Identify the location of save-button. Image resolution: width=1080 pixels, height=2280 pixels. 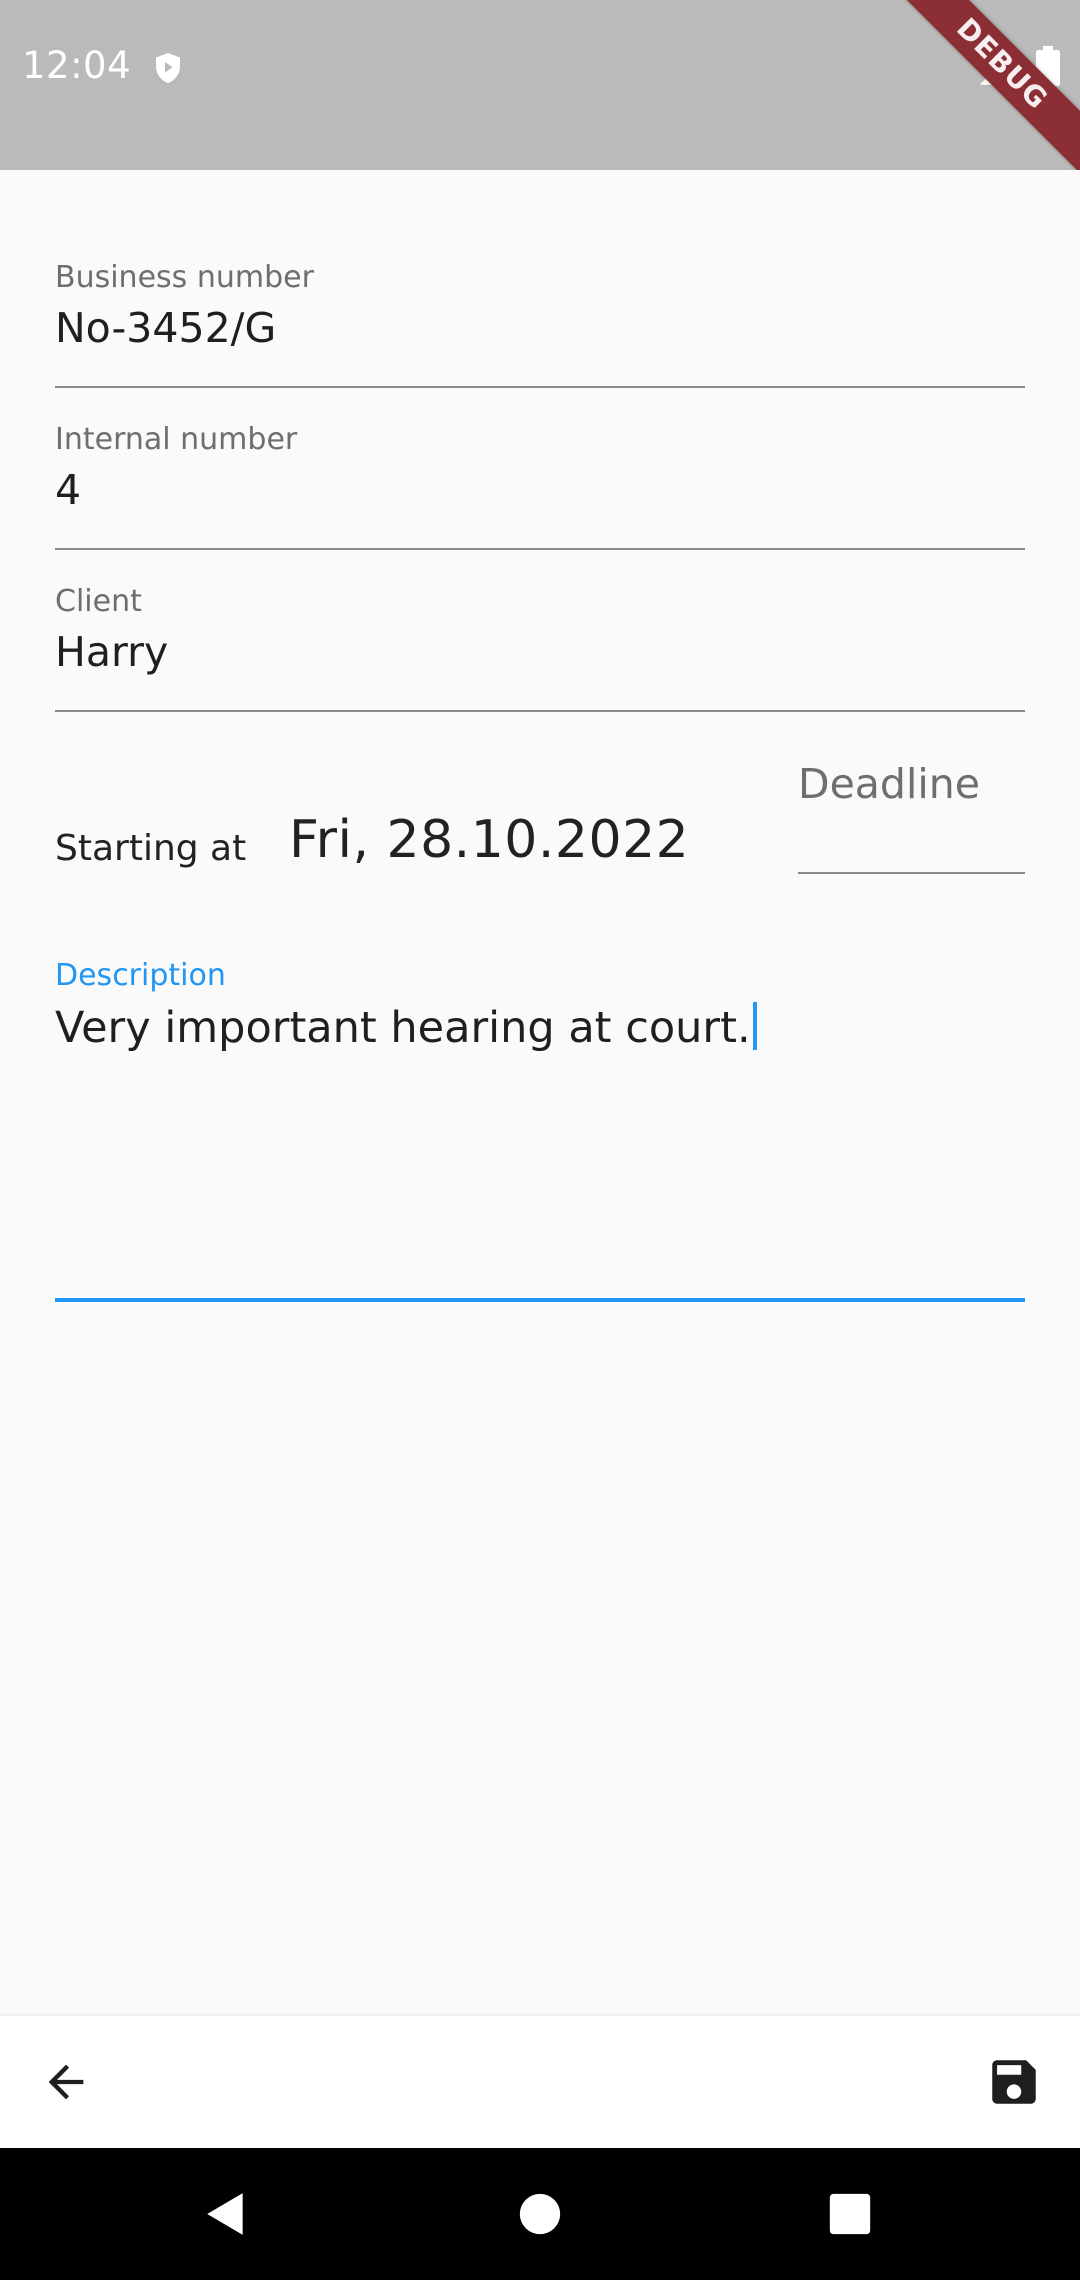
(1014, 2082).